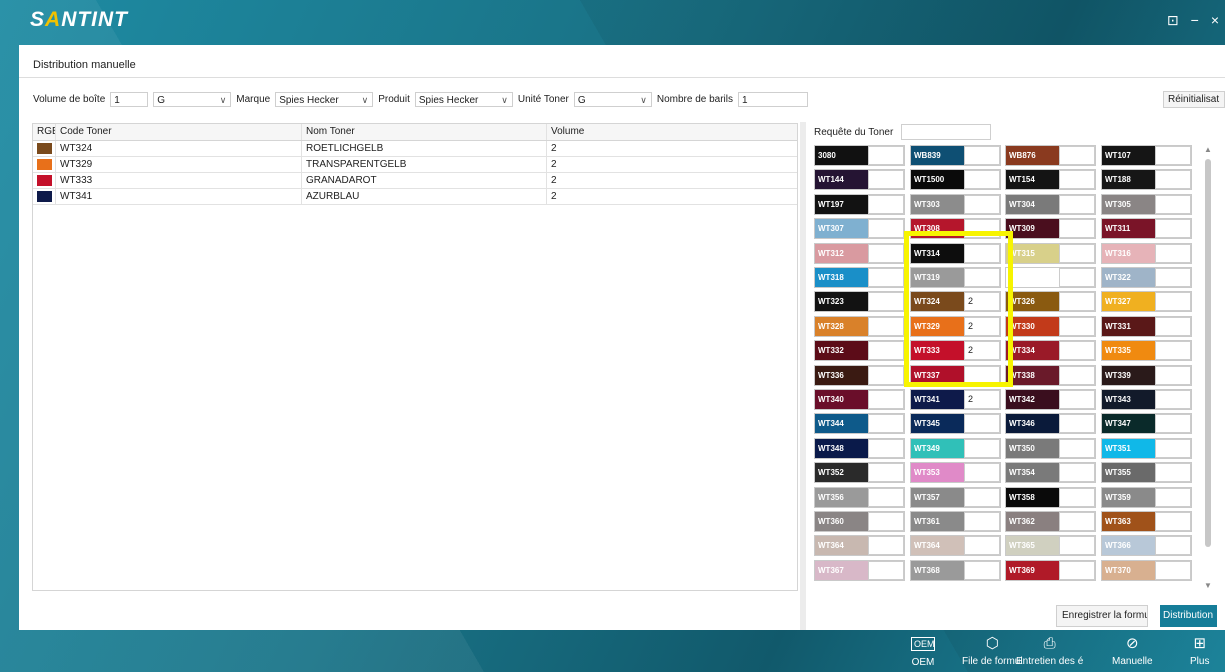 The image size is (1225, 672). What do you see at coordinates (859, 497) in the screenshot?
I see `toner-cell: WT356` at bounding box center [859, 497].